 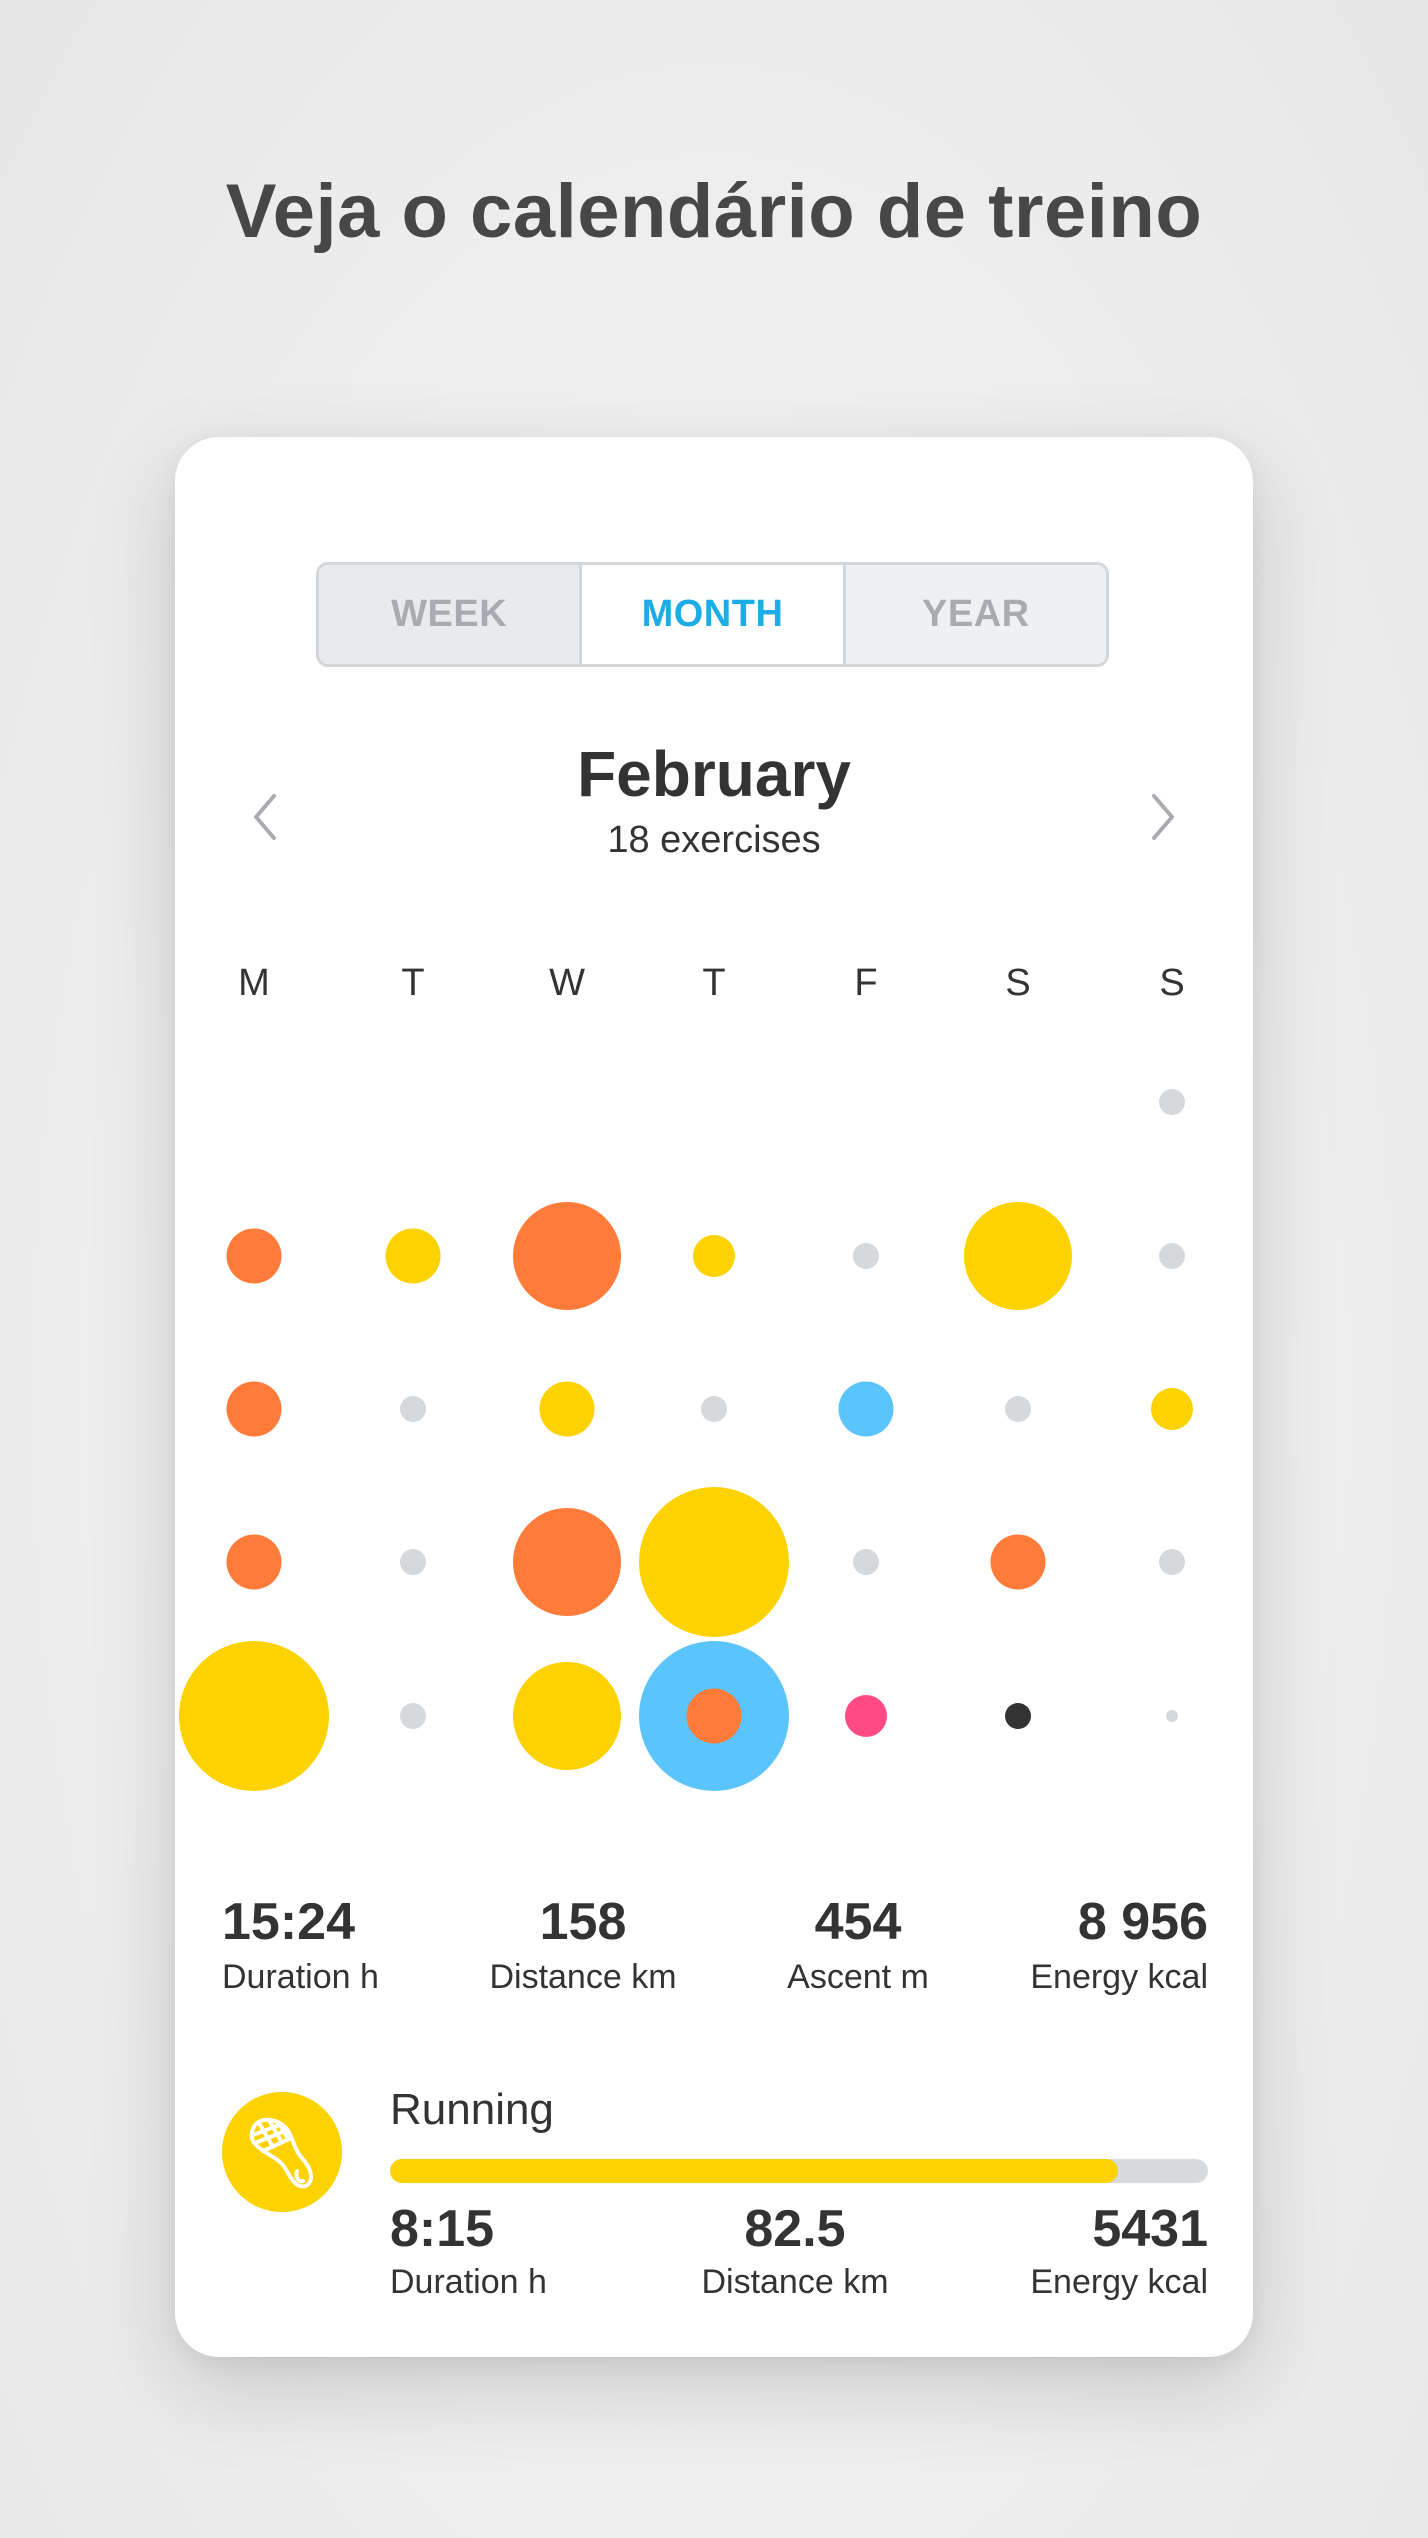 What do you see at coordinates (714, 211) in the screenshot?
I see `page-headline: Veja o calendário de treino` at bounding box center [714, 211].